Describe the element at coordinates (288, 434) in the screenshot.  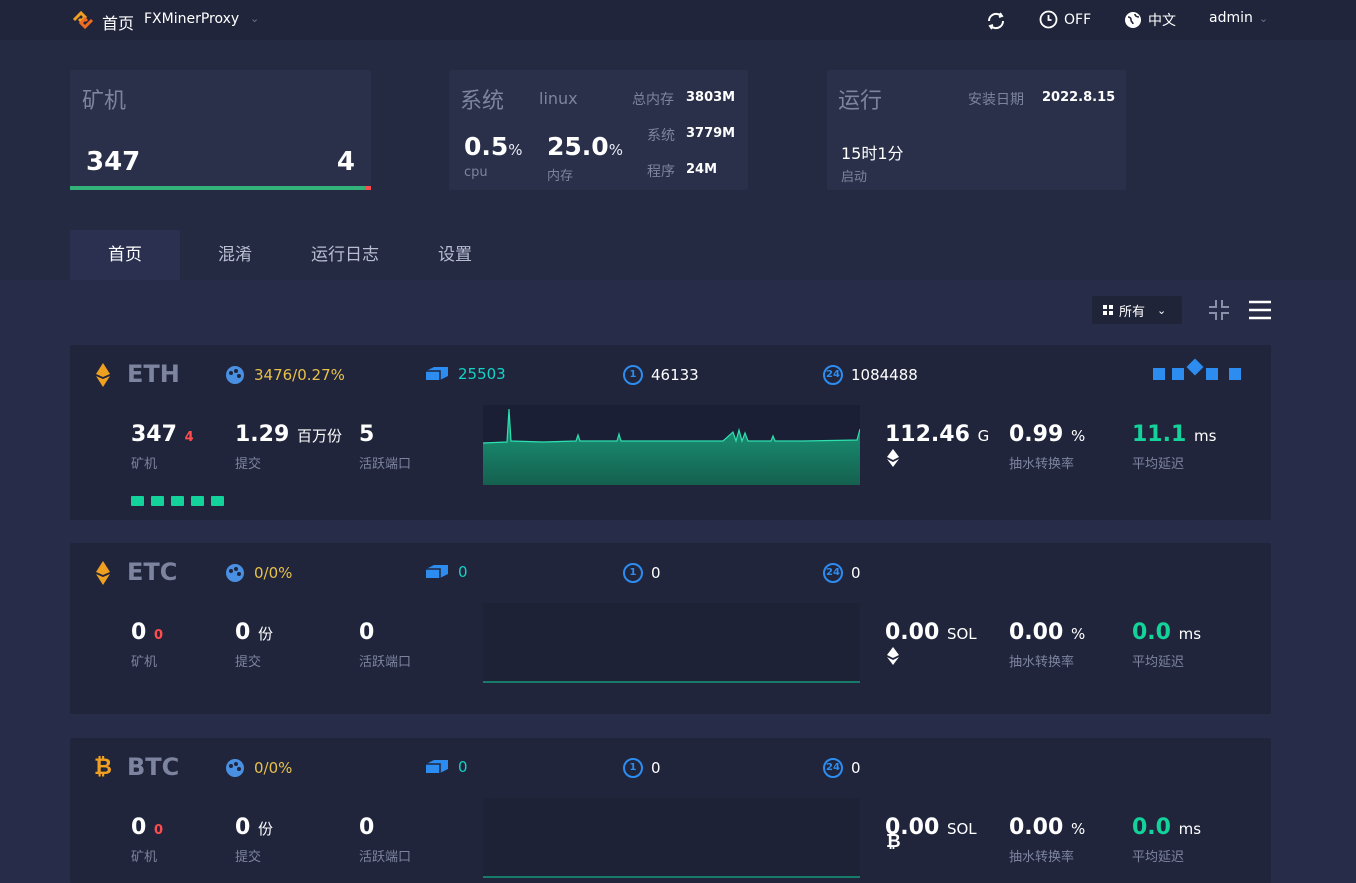
I see `submit-count: 1.29 百万份` at that location.